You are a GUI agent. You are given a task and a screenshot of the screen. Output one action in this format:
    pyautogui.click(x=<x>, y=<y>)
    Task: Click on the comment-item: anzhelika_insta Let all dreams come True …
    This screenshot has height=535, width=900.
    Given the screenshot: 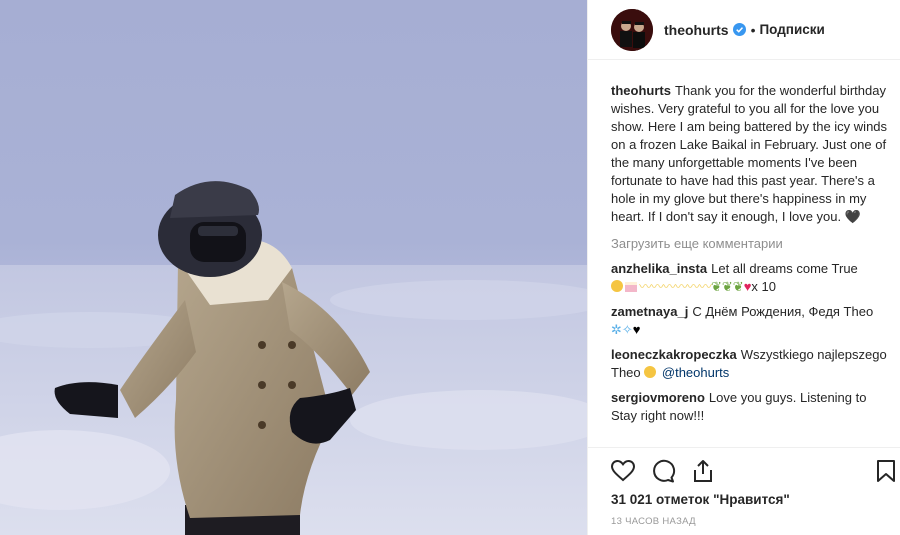 What is the action you would take?
    pyautogui.click(x=749, y=278)
    